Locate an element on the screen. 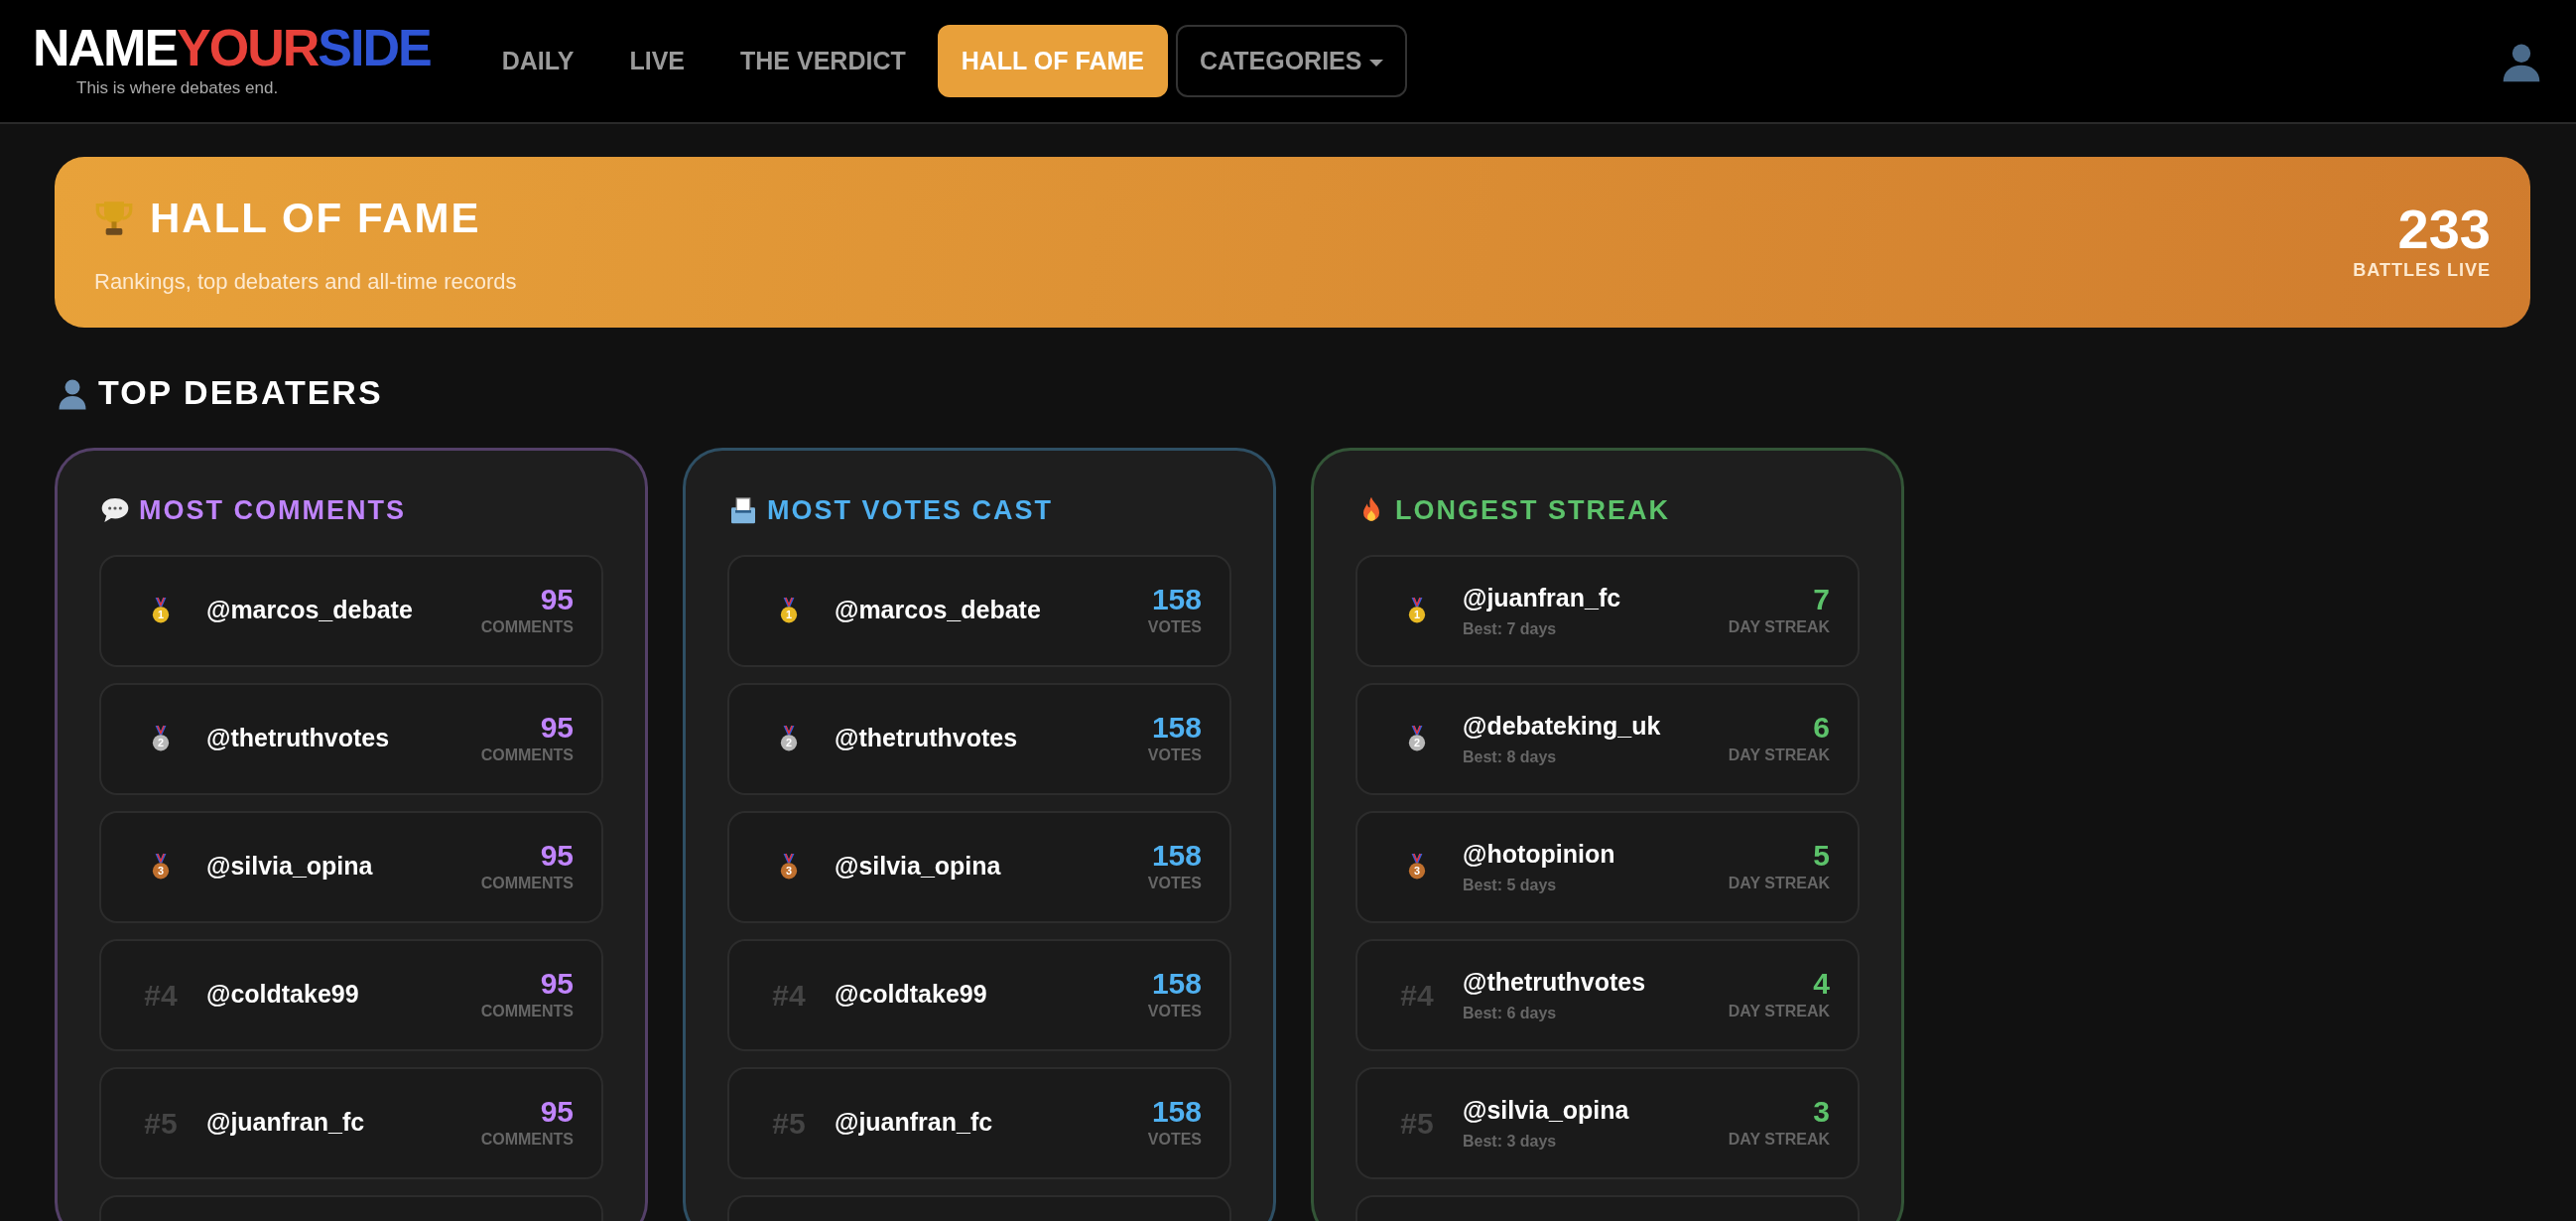  username: @hotopinion is located at coordinates (1539, 855).